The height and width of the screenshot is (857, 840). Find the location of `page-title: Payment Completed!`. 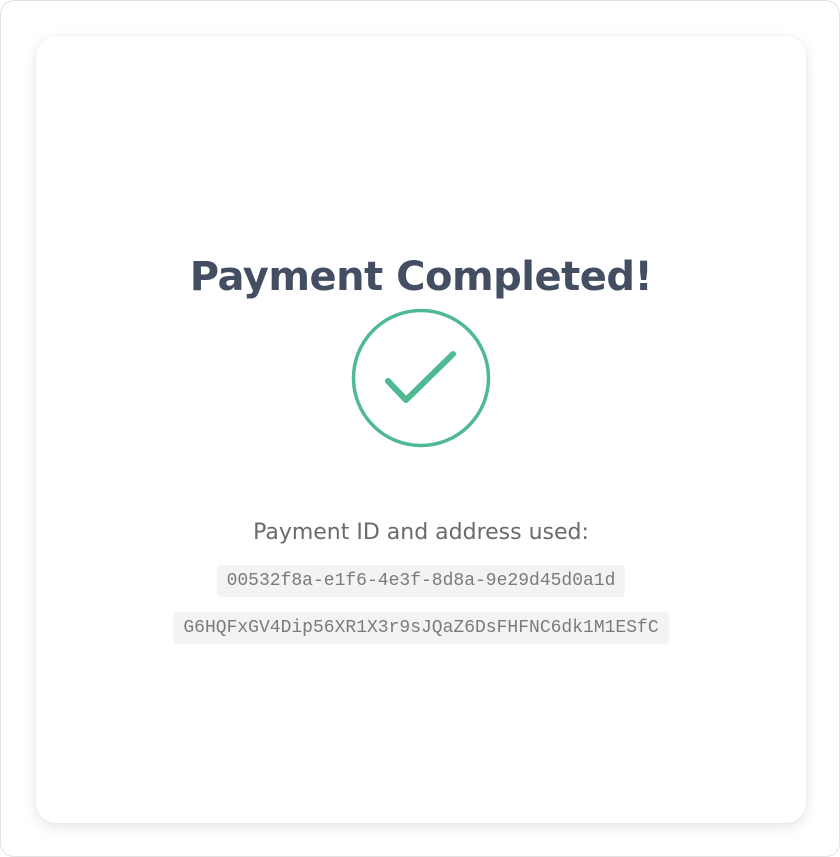

page-title: Payment Completed! is located at coordinates (421, 277).